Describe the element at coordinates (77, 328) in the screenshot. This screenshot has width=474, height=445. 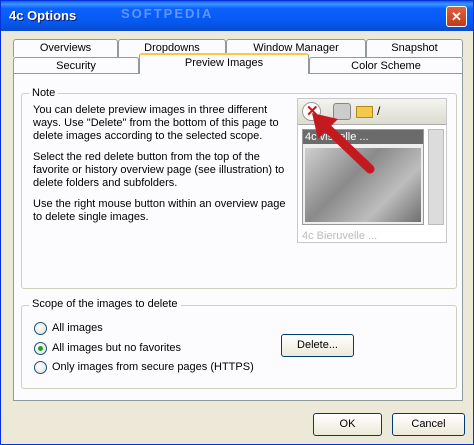
I see `radio-label: All images` at that location.